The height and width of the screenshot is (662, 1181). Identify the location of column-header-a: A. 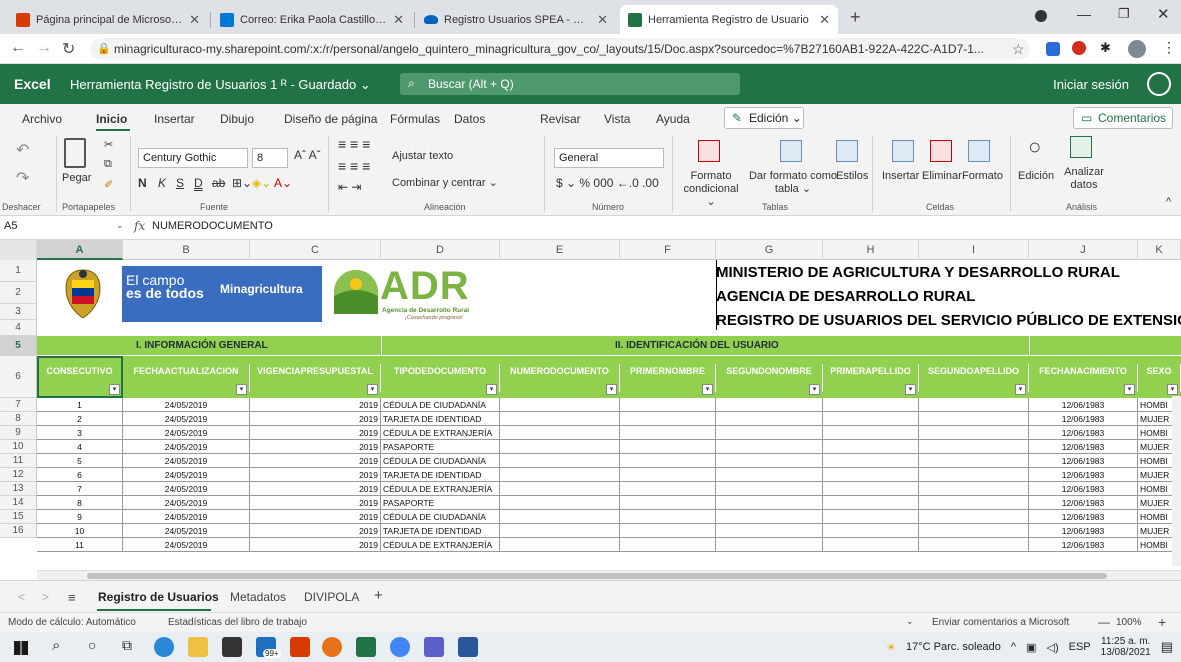
(80, 250).